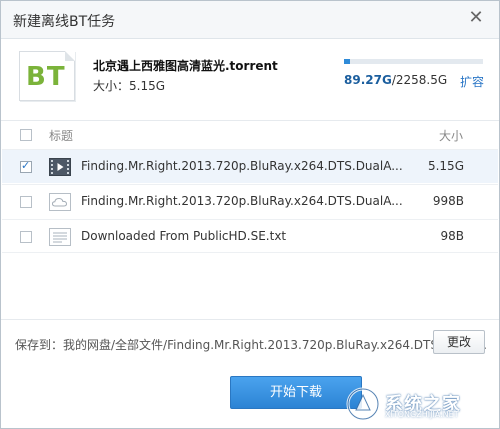 This screenshot has width=500, height=429. Describe the element at coordinates (422, 414) in the screenshot. I see `watermark-url: XITONGZHIJIA.NET` at that location.